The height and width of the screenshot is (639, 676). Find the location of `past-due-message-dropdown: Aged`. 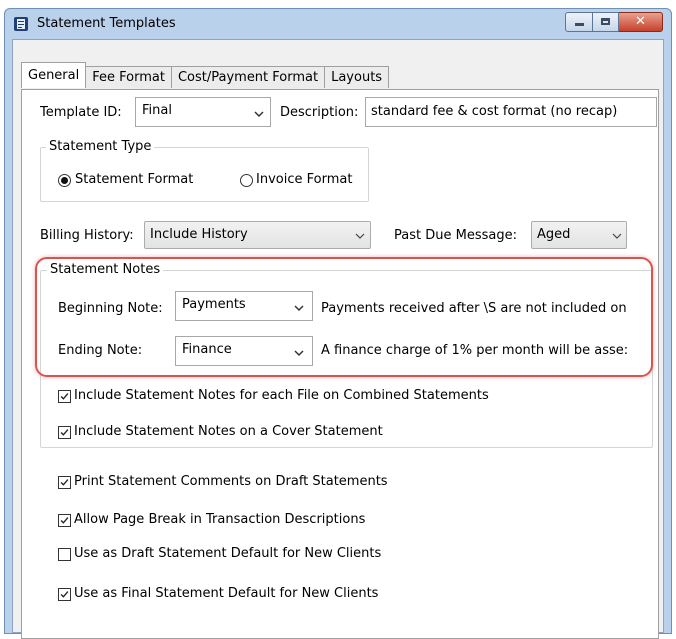

past-due-message-dropdown: Aged is located at coordinates (579, 235).